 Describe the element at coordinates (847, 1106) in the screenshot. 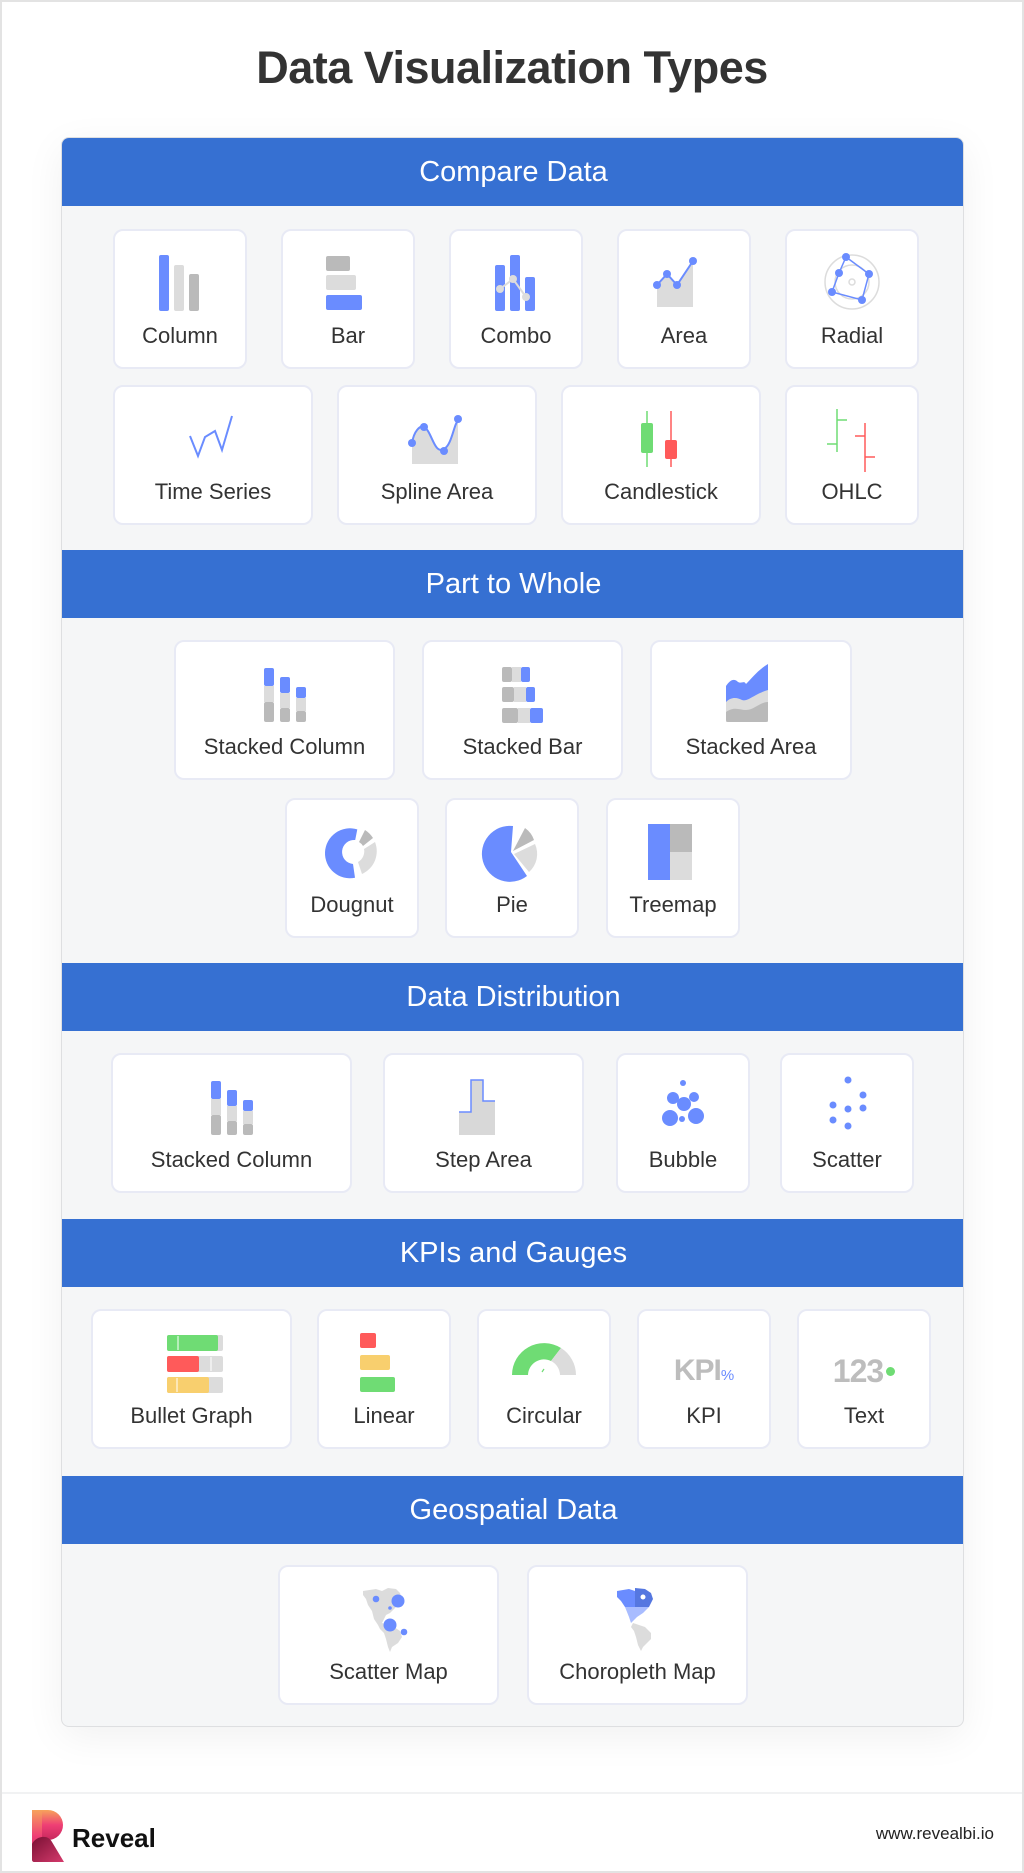

I see `scatter-plot-icon` at that location.